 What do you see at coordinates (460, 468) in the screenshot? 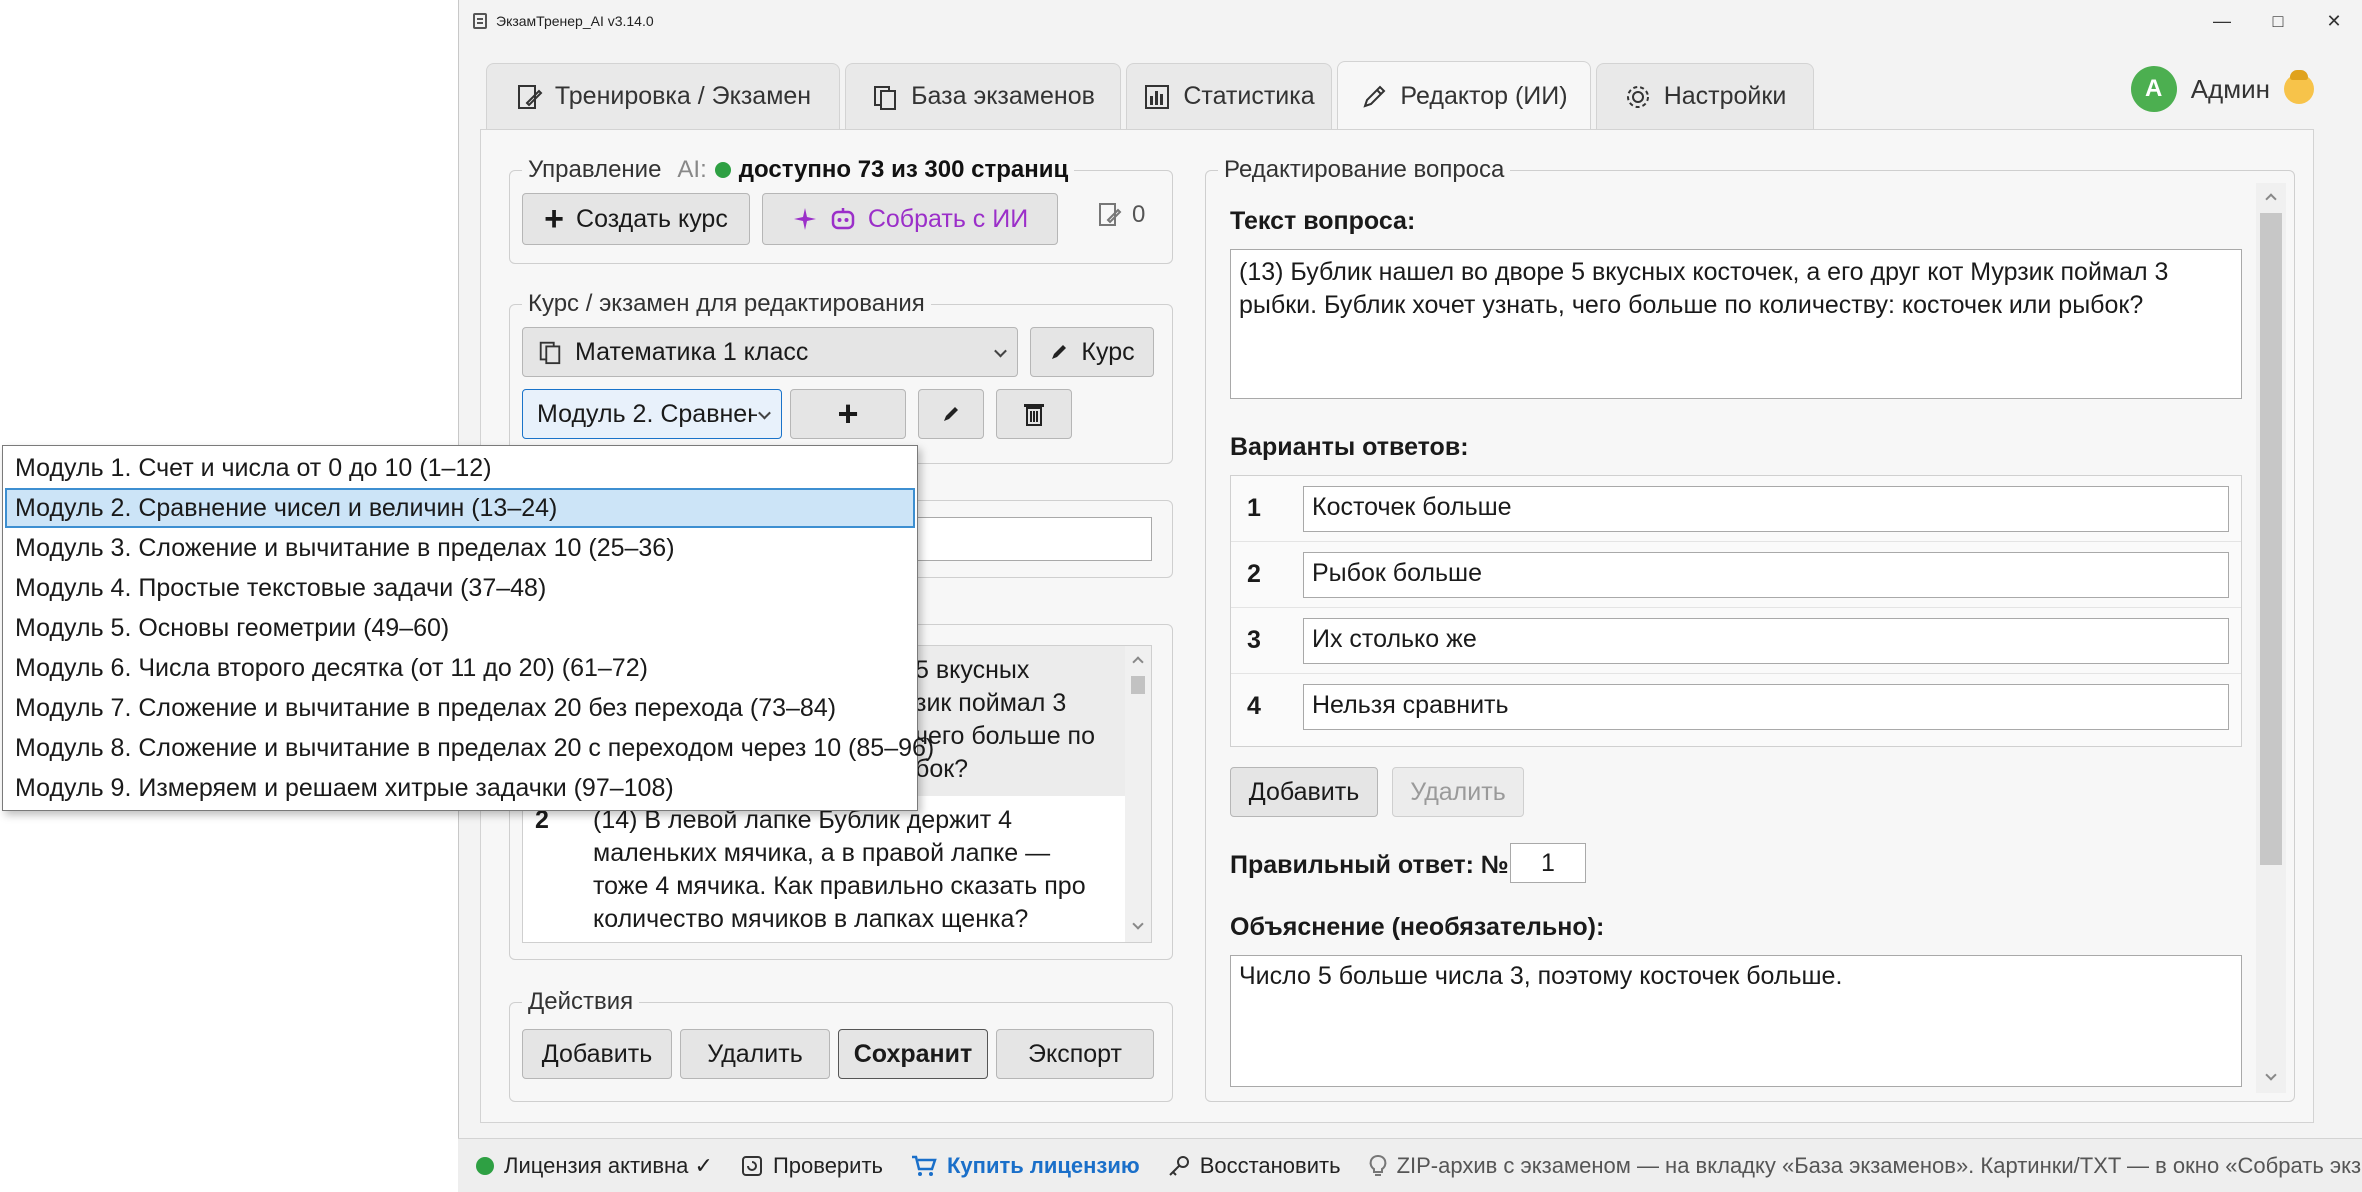
I see `module-option: Модуль 1. Счет и числа от 0 до 10 (1–12)` at bounding box center [460, 468].